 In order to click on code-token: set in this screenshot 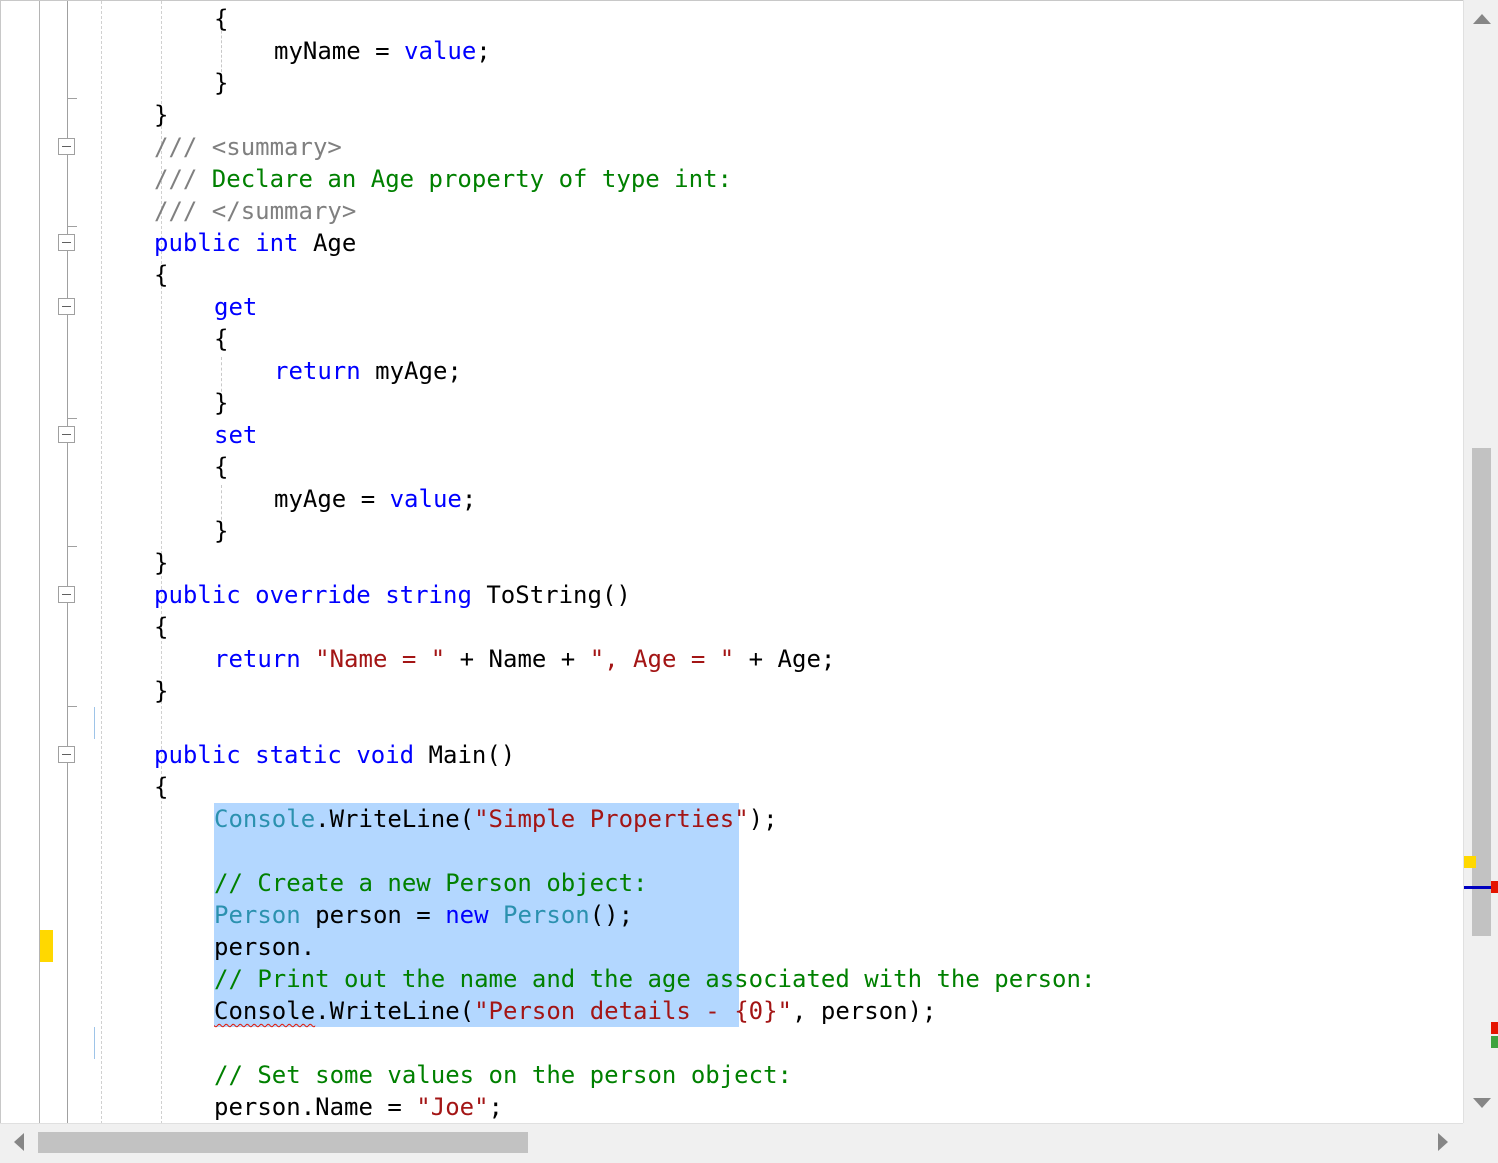, I will do `click(236, 435)`.